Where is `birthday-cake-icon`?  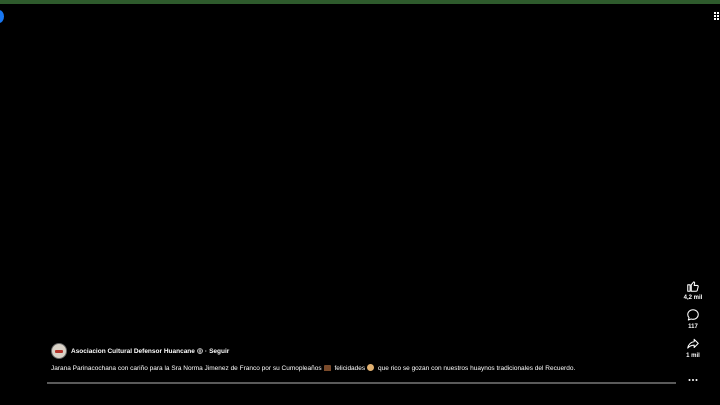
birthday-cake-icon is located at coordinates (327, 368).